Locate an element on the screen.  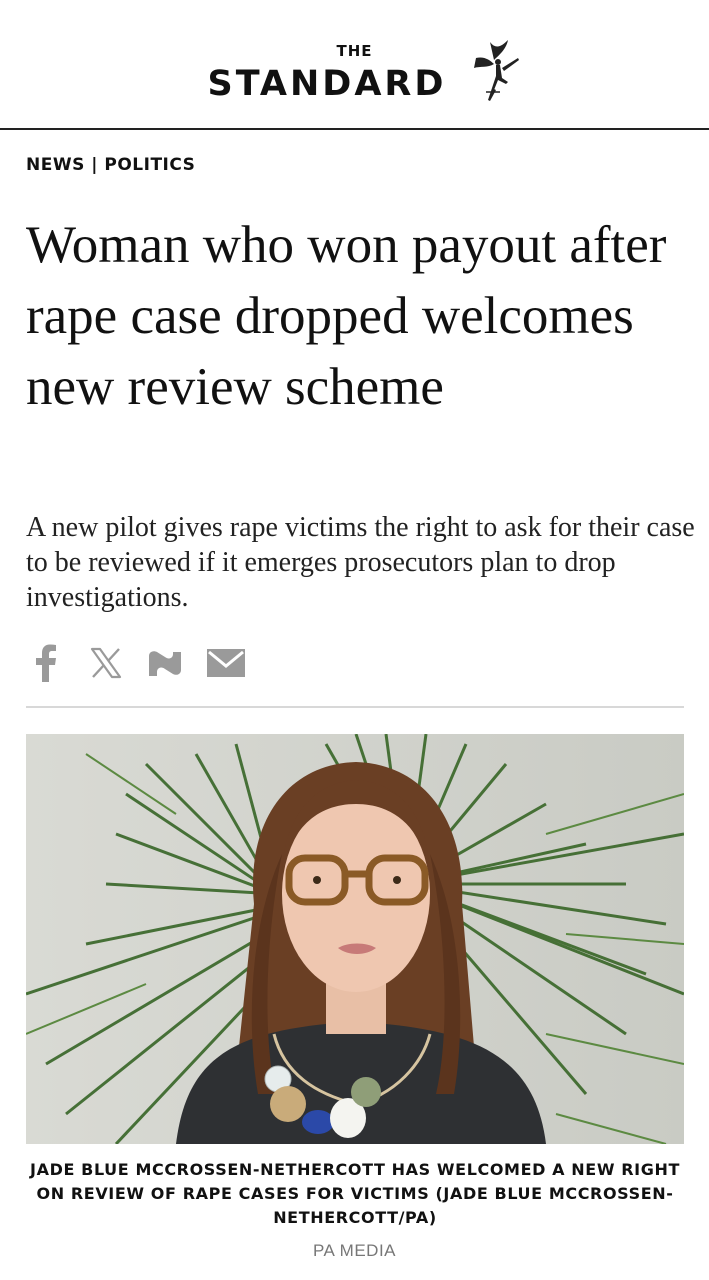
section-breadcrumb: NEWS | POLITICS is located at coordinates (110, 165).